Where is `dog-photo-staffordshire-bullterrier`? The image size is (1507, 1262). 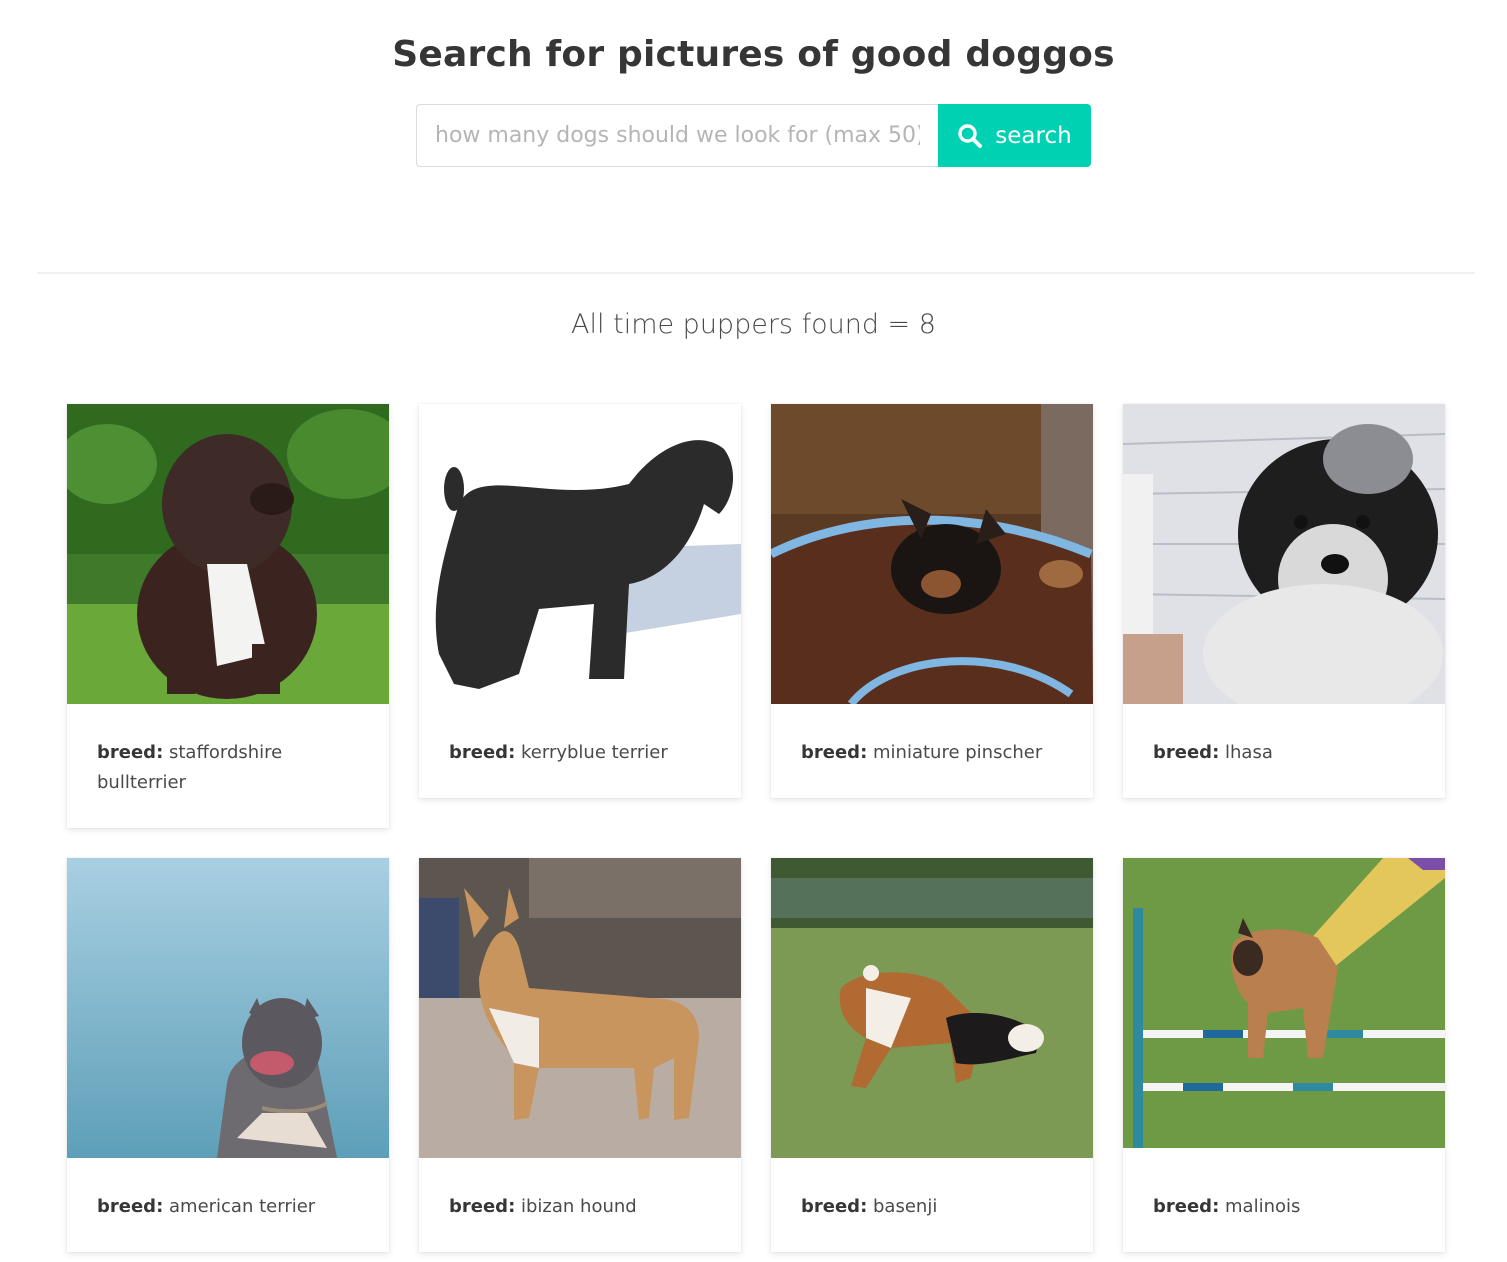 dog-photo-staffordshire-bullterrier is located at coordinates (228, 554).